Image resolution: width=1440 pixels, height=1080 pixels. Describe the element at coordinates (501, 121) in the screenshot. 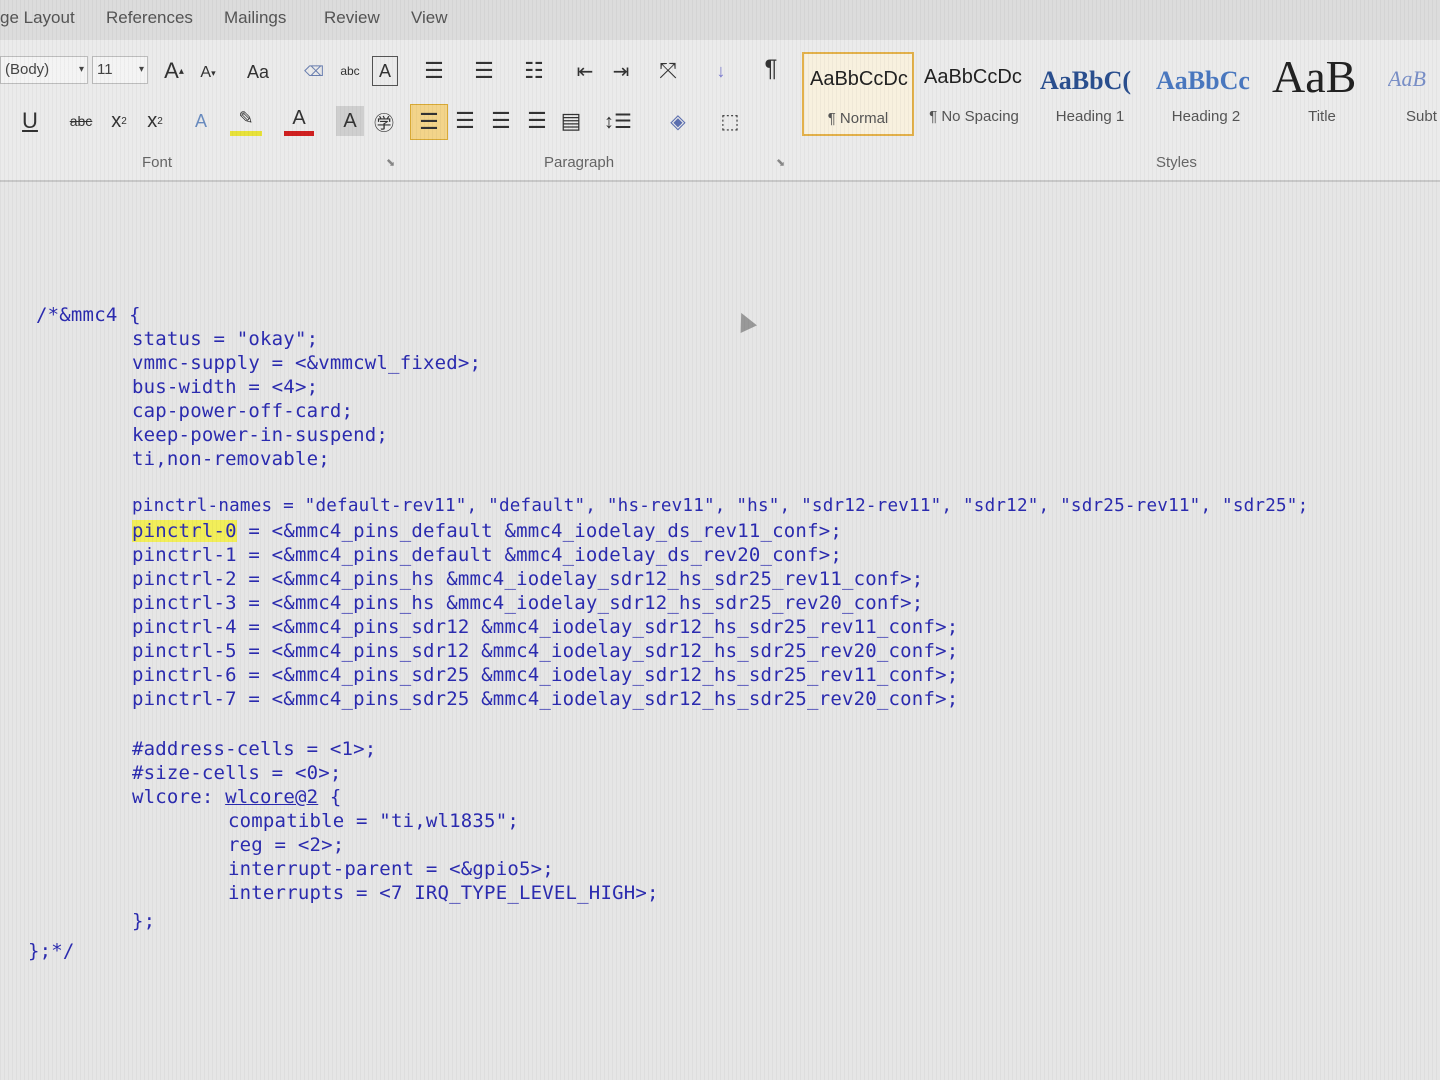

I see `align-right-icon: ☰` at that location.